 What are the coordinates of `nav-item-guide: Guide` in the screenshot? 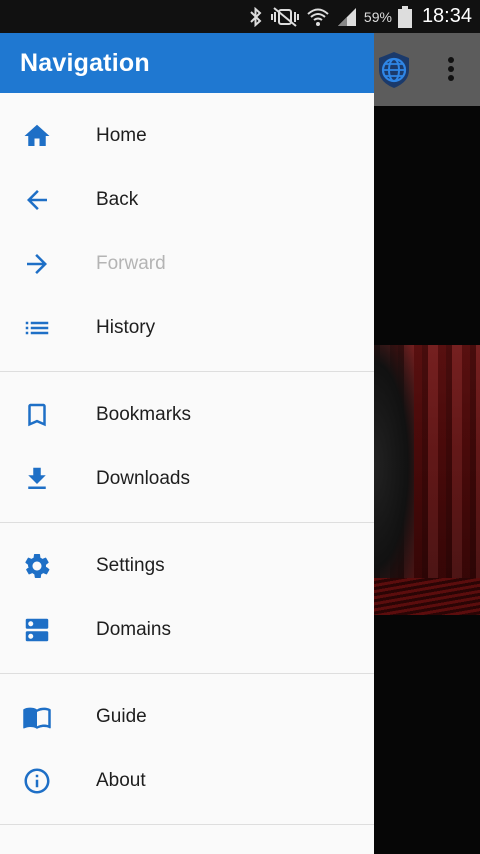 It's located at (187, 717).